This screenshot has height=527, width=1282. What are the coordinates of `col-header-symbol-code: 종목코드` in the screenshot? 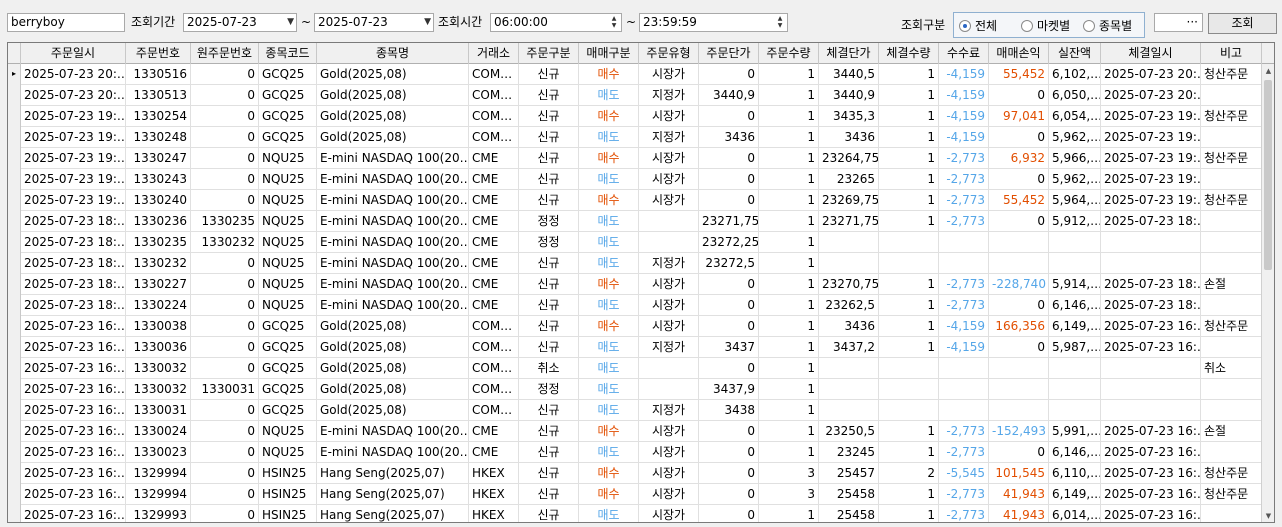 It's located at (288, 53).